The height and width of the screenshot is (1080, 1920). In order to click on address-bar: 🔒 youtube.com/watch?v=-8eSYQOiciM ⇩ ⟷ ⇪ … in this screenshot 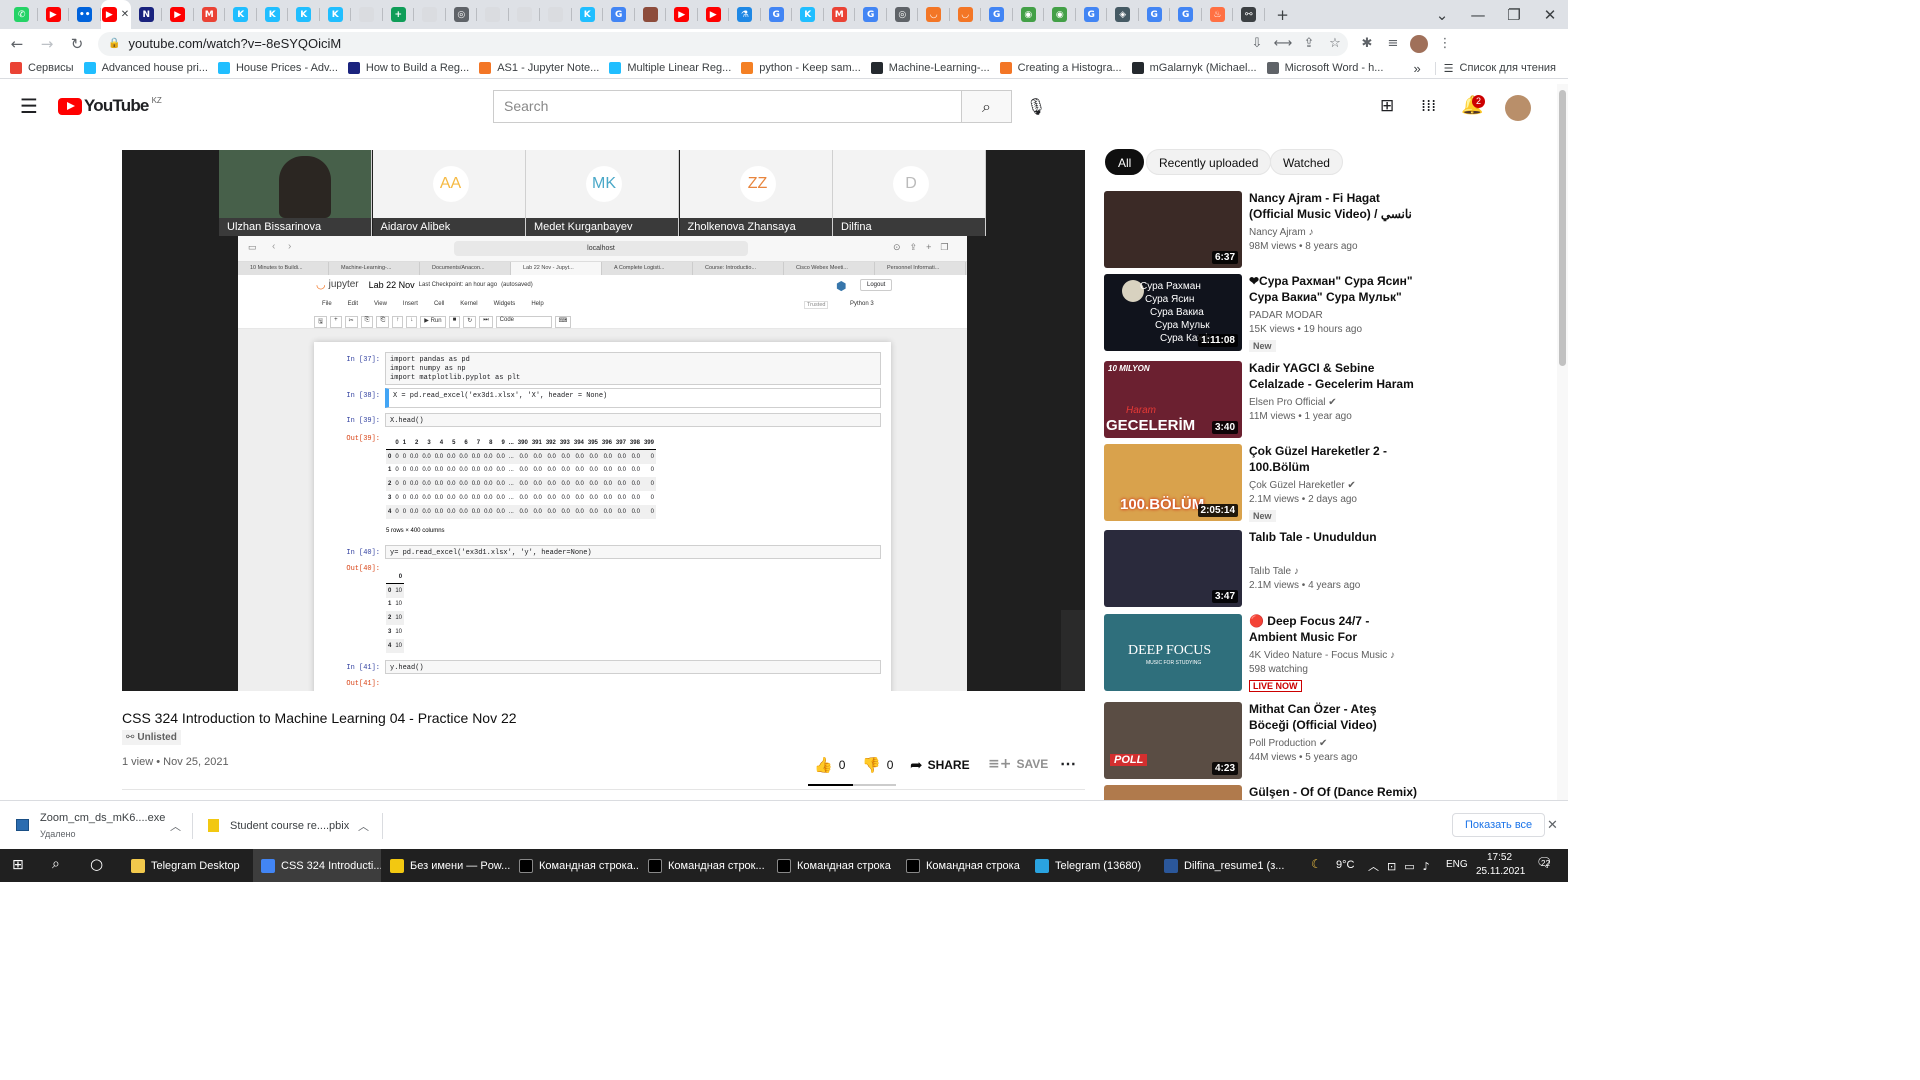, I will do `click(723, 43)`.